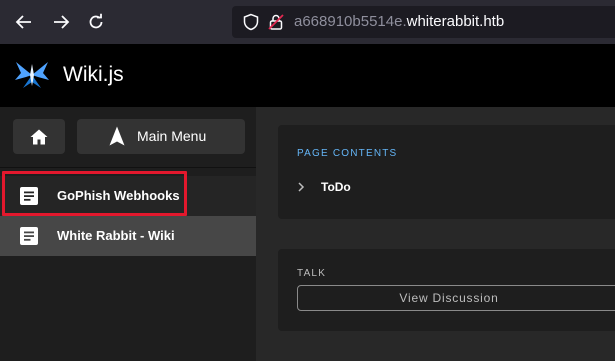  Describe the element at coordinates (32, 75) in the screenshot. I see `wikijs-logo-icon` at that location.